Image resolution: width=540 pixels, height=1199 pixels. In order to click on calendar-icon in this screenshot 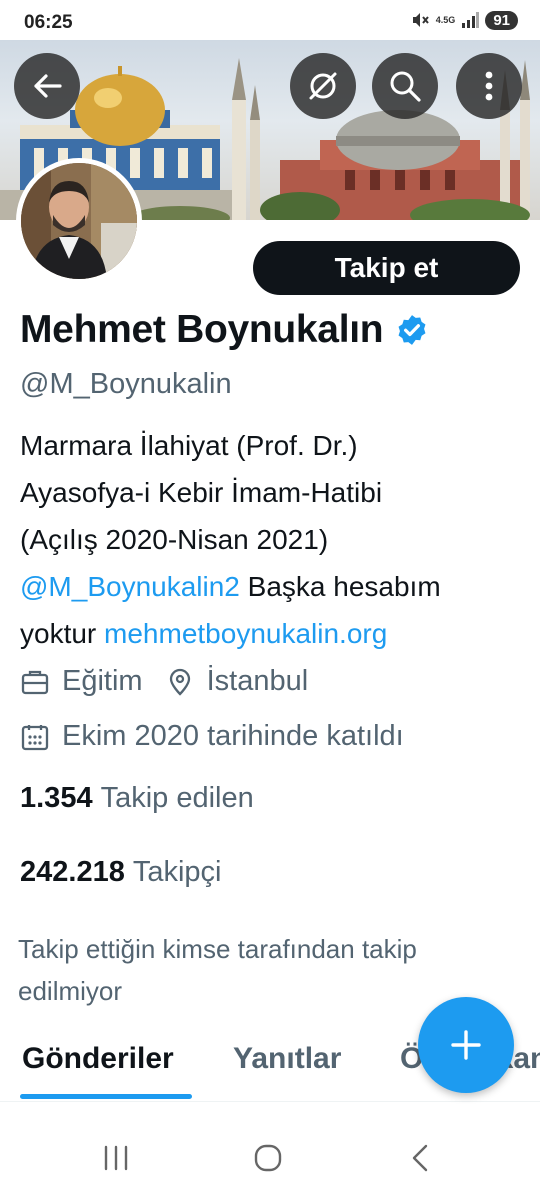, I will do `click(35, 737)`.